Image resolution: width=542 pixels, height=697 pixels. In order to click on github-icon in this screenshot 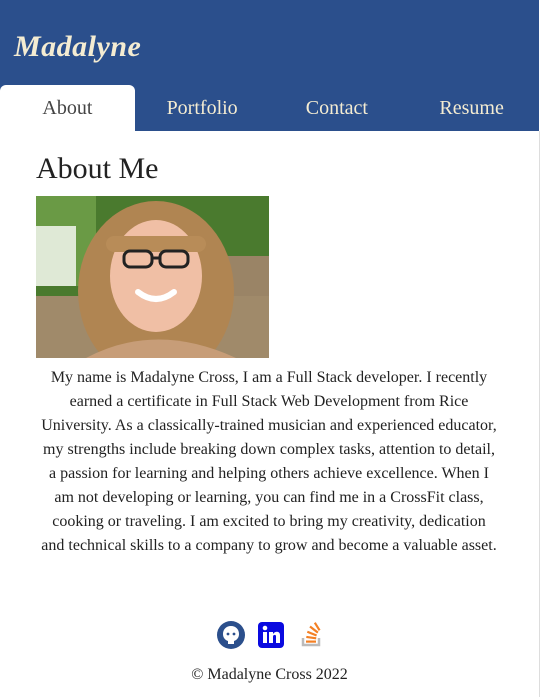, I will do `click(231, 635)`.